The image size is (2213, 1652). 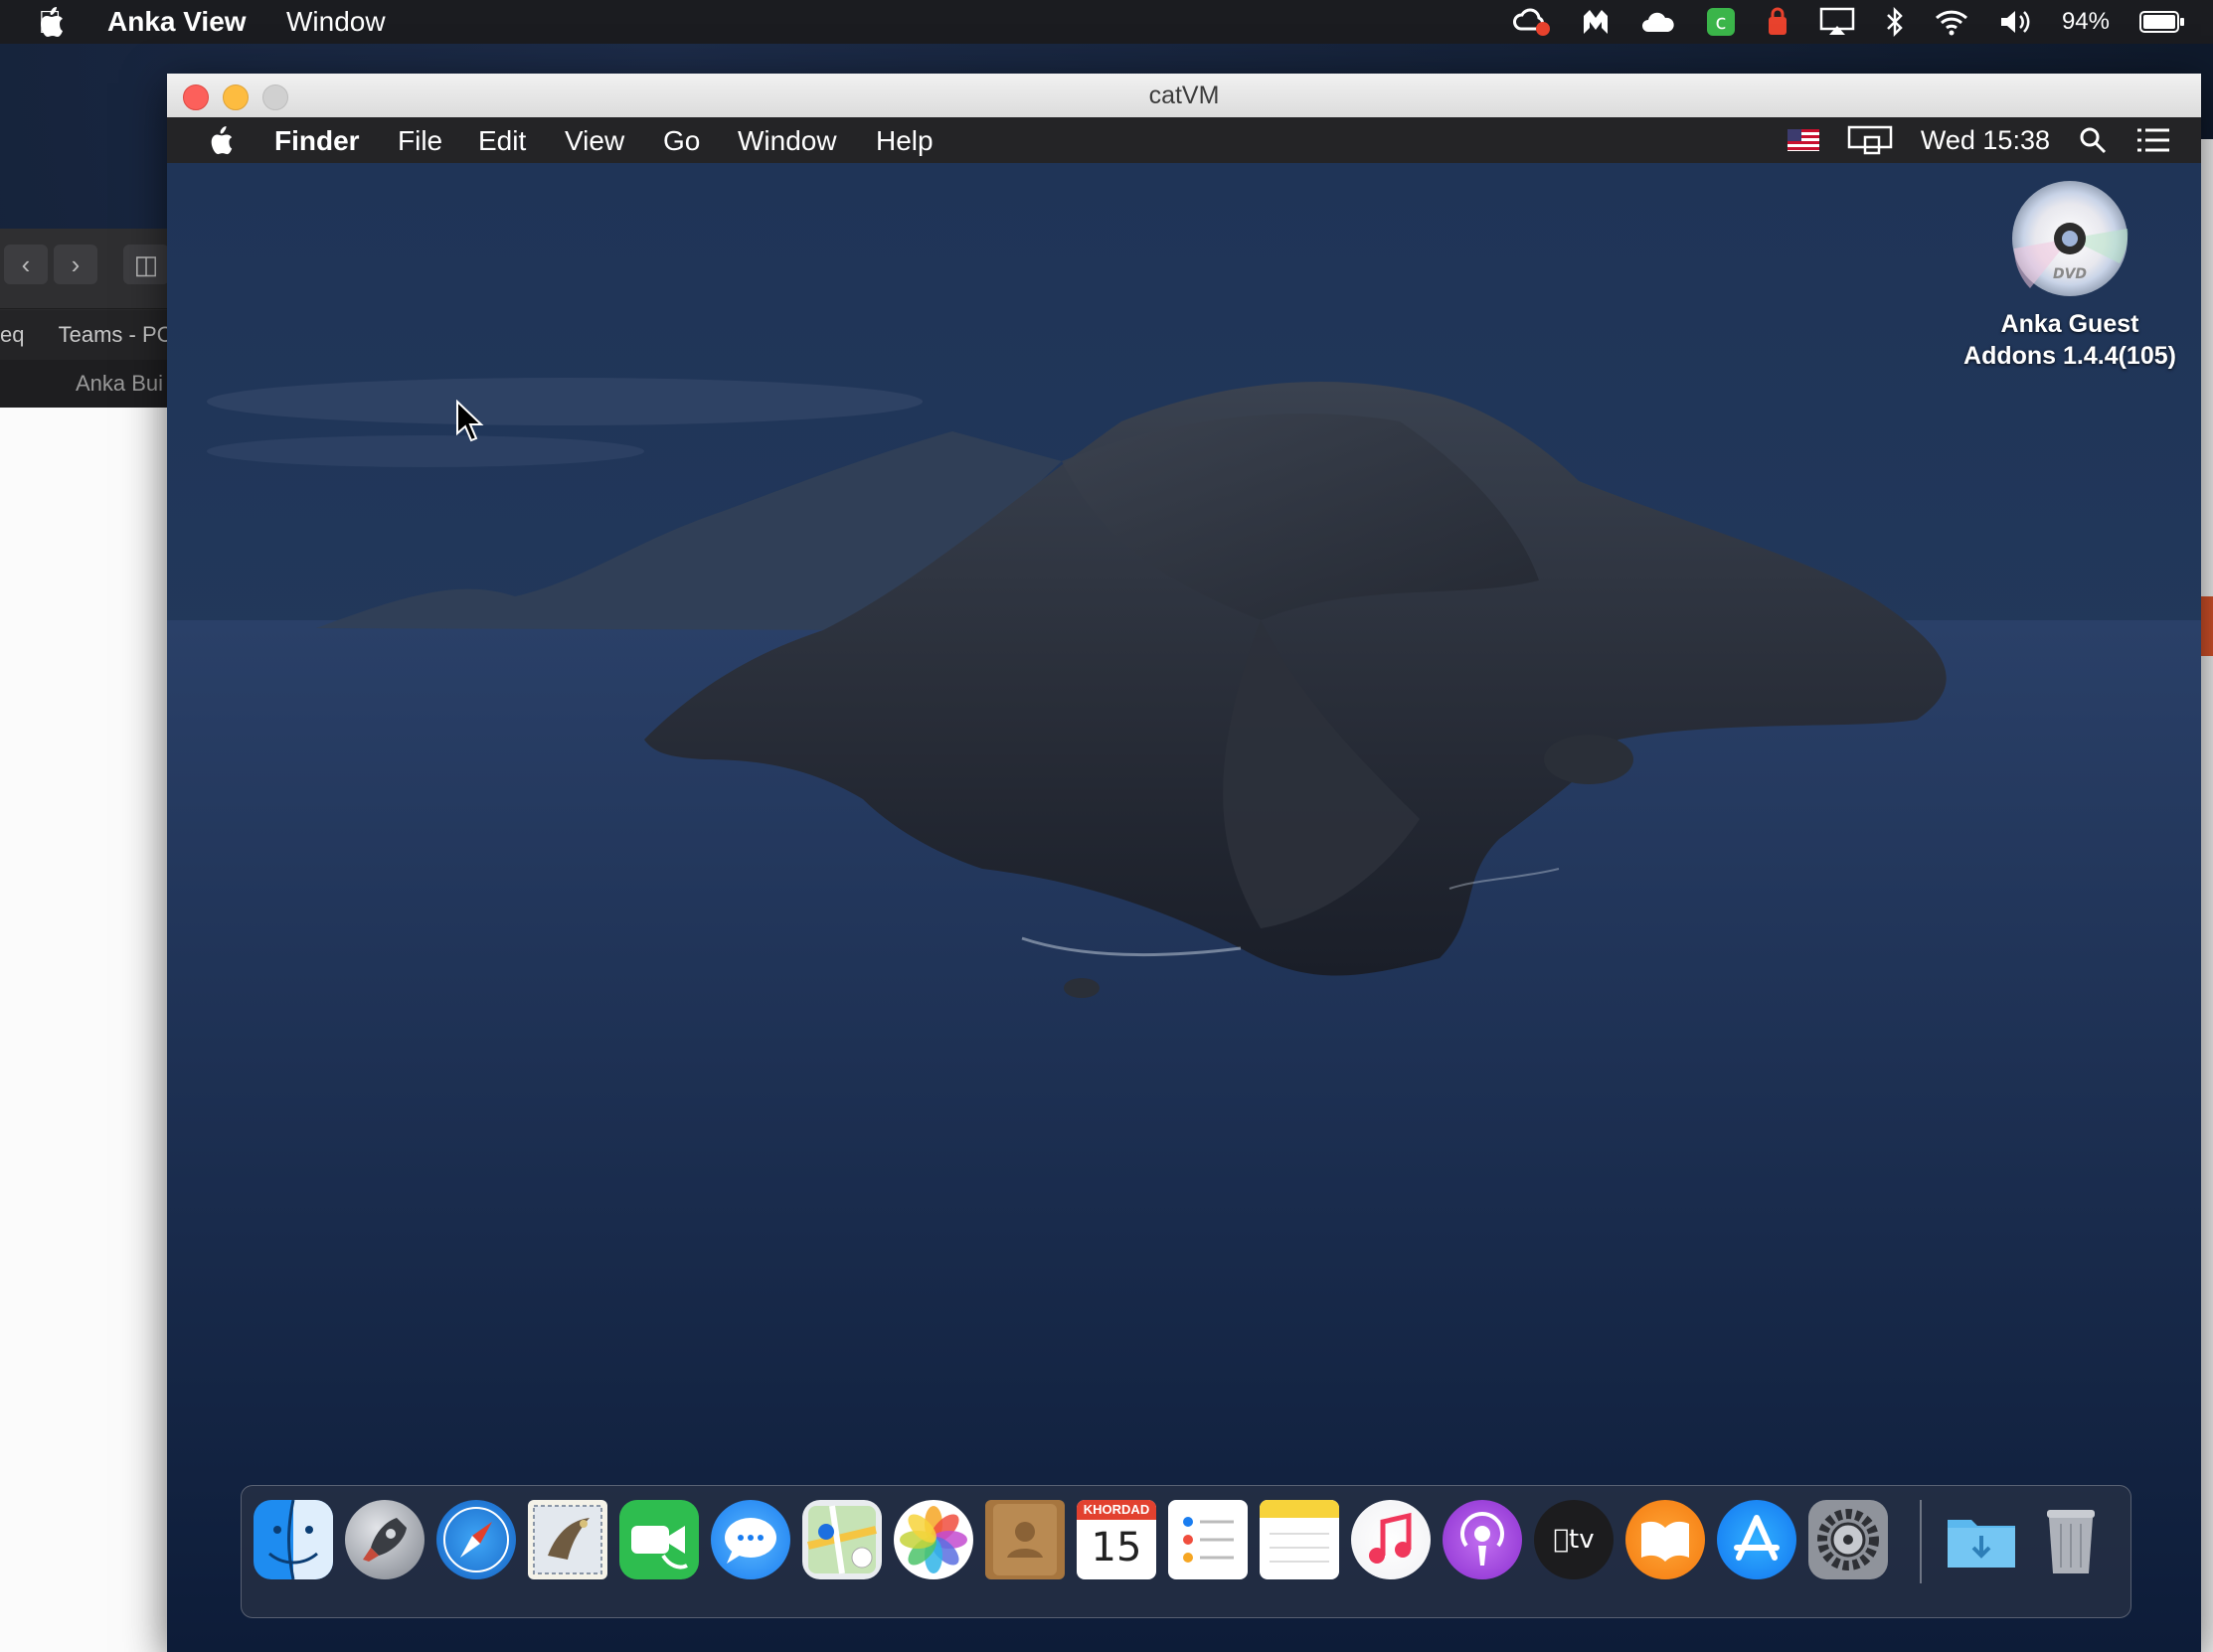 I want to click on downloads-folder-icon, so click(x=1981, y=1544).